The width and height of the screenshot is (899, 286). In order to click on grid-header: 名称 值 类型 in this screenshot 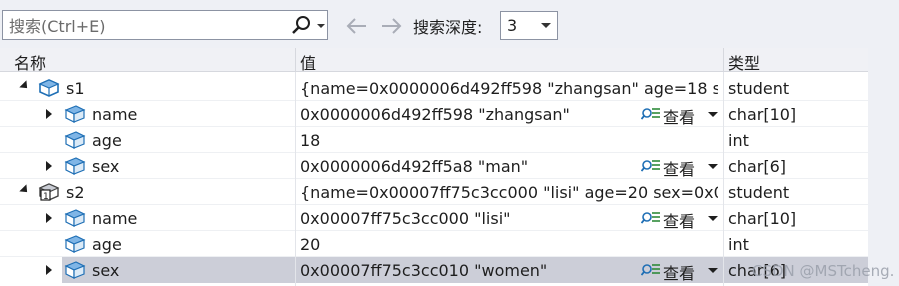, I will do `click(434, 61)`.